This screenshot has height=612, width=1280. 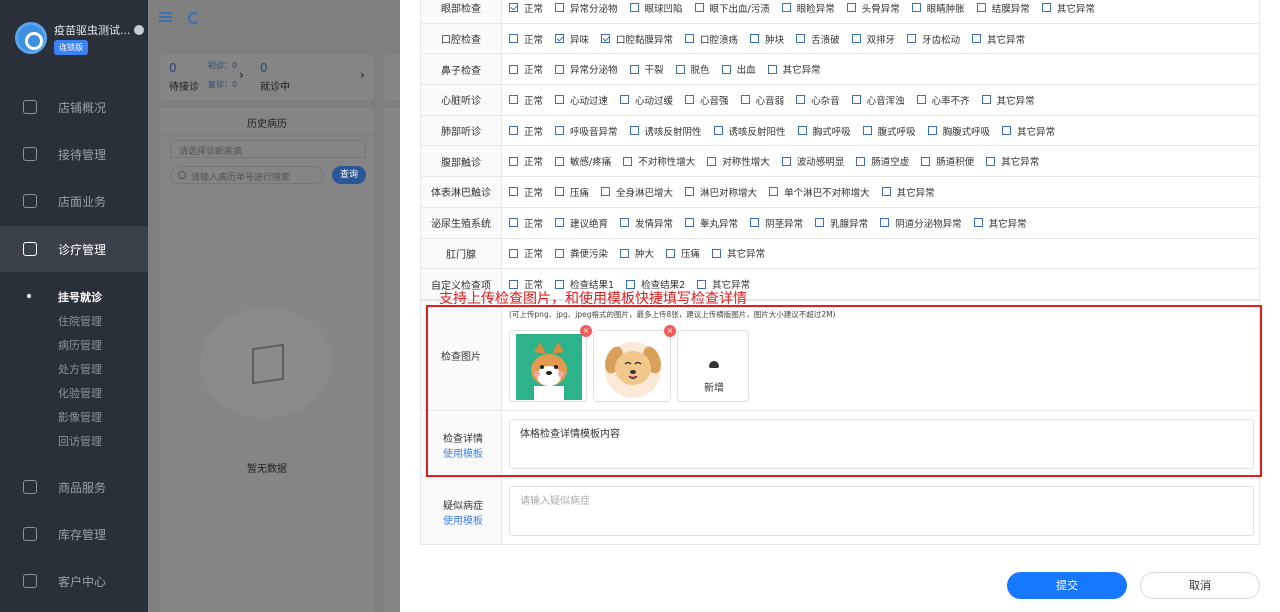 I want to click on exam-option: 心音浑浊, so click(x=878, y=100).